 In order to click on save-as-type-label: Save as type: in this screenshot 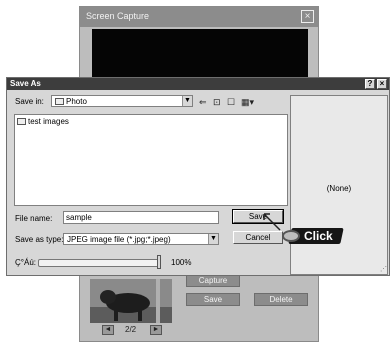, I will do `click(39, 239)`.